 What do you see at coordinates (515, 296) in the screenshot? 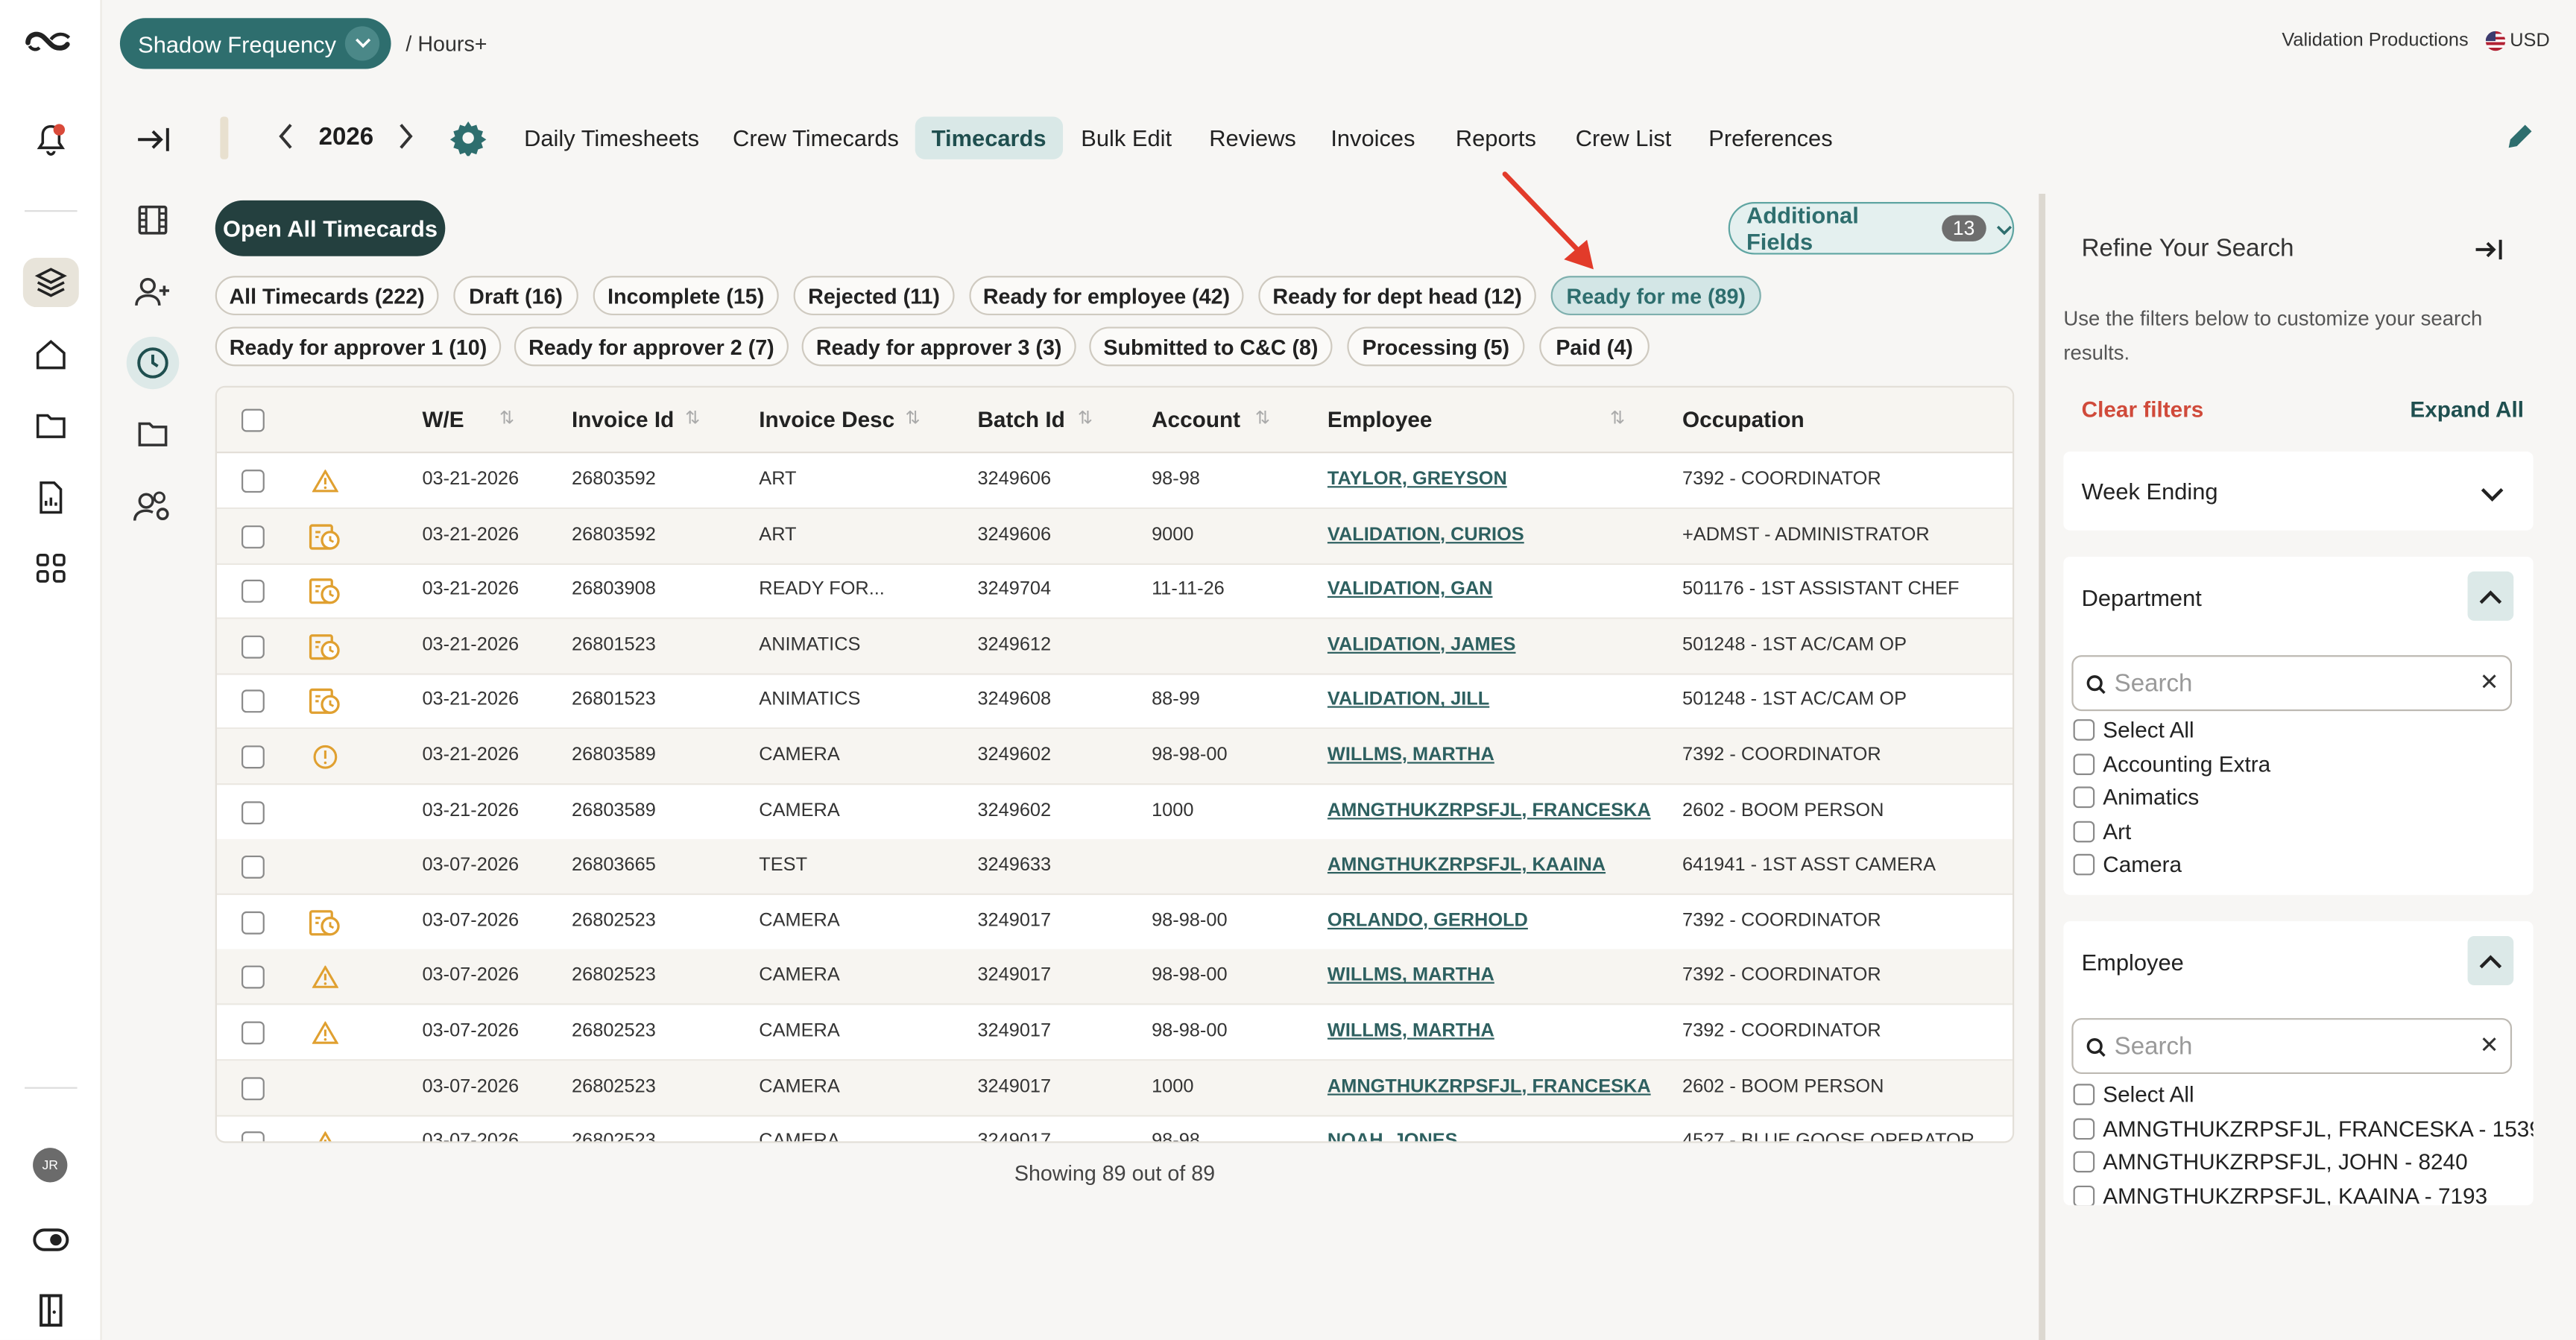
I see `filter-chip: Draft (16)` at bounding box center [515, 296].